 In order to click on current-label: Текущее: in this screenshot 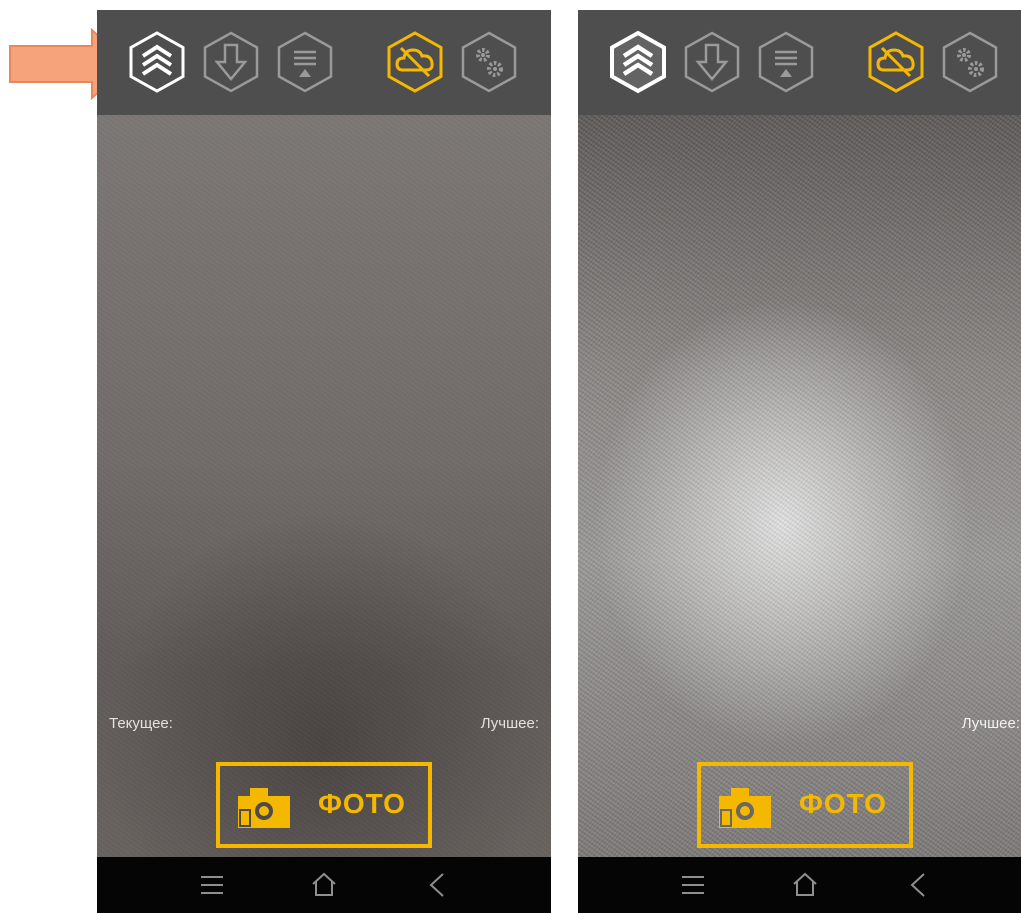, I will do `click(141, 723)`.